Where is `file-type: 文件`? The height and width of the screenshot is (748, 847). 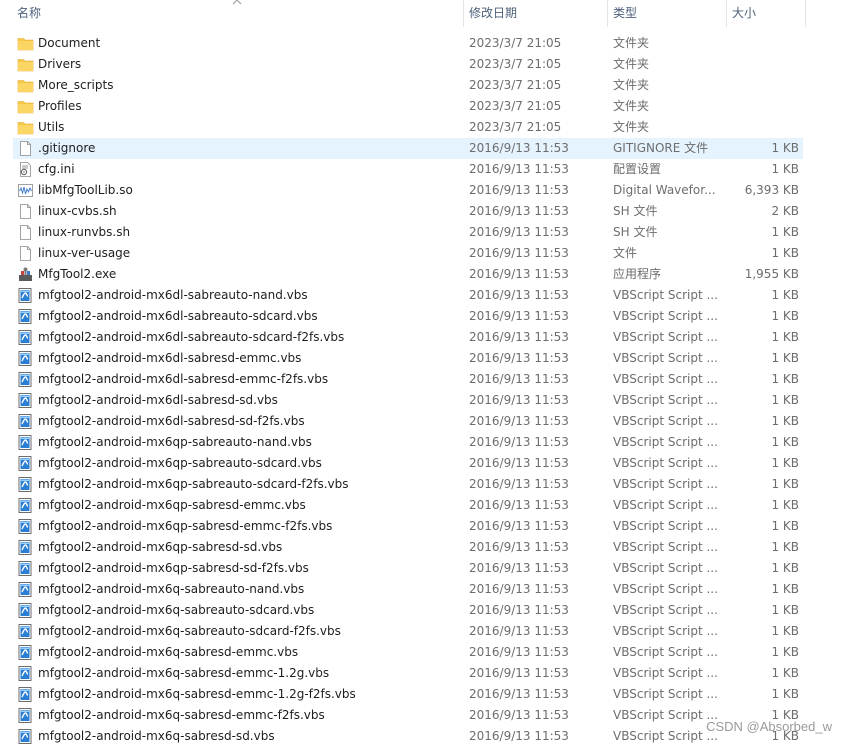 file-type: 文件 is located at coordinates (625, 253).